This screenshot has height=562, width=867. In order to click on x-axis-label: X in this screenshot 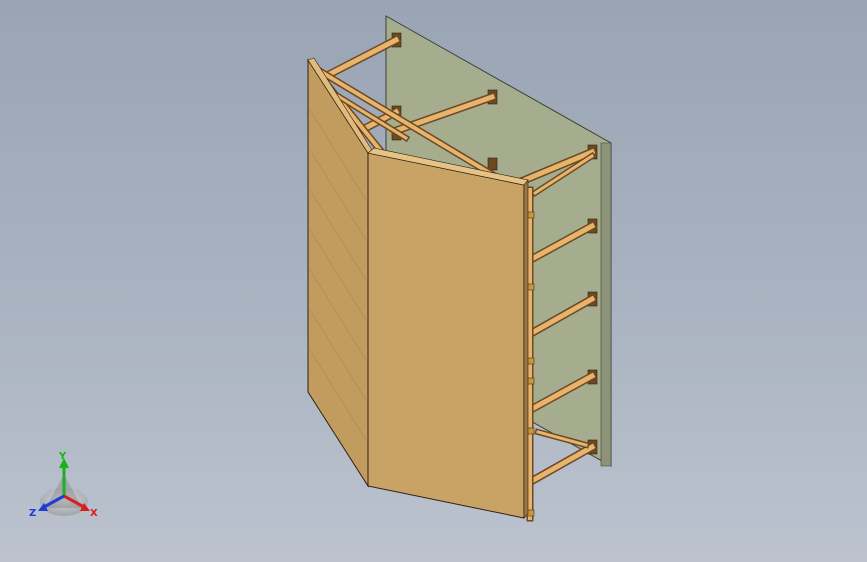, I will do `click(94, 513)`.